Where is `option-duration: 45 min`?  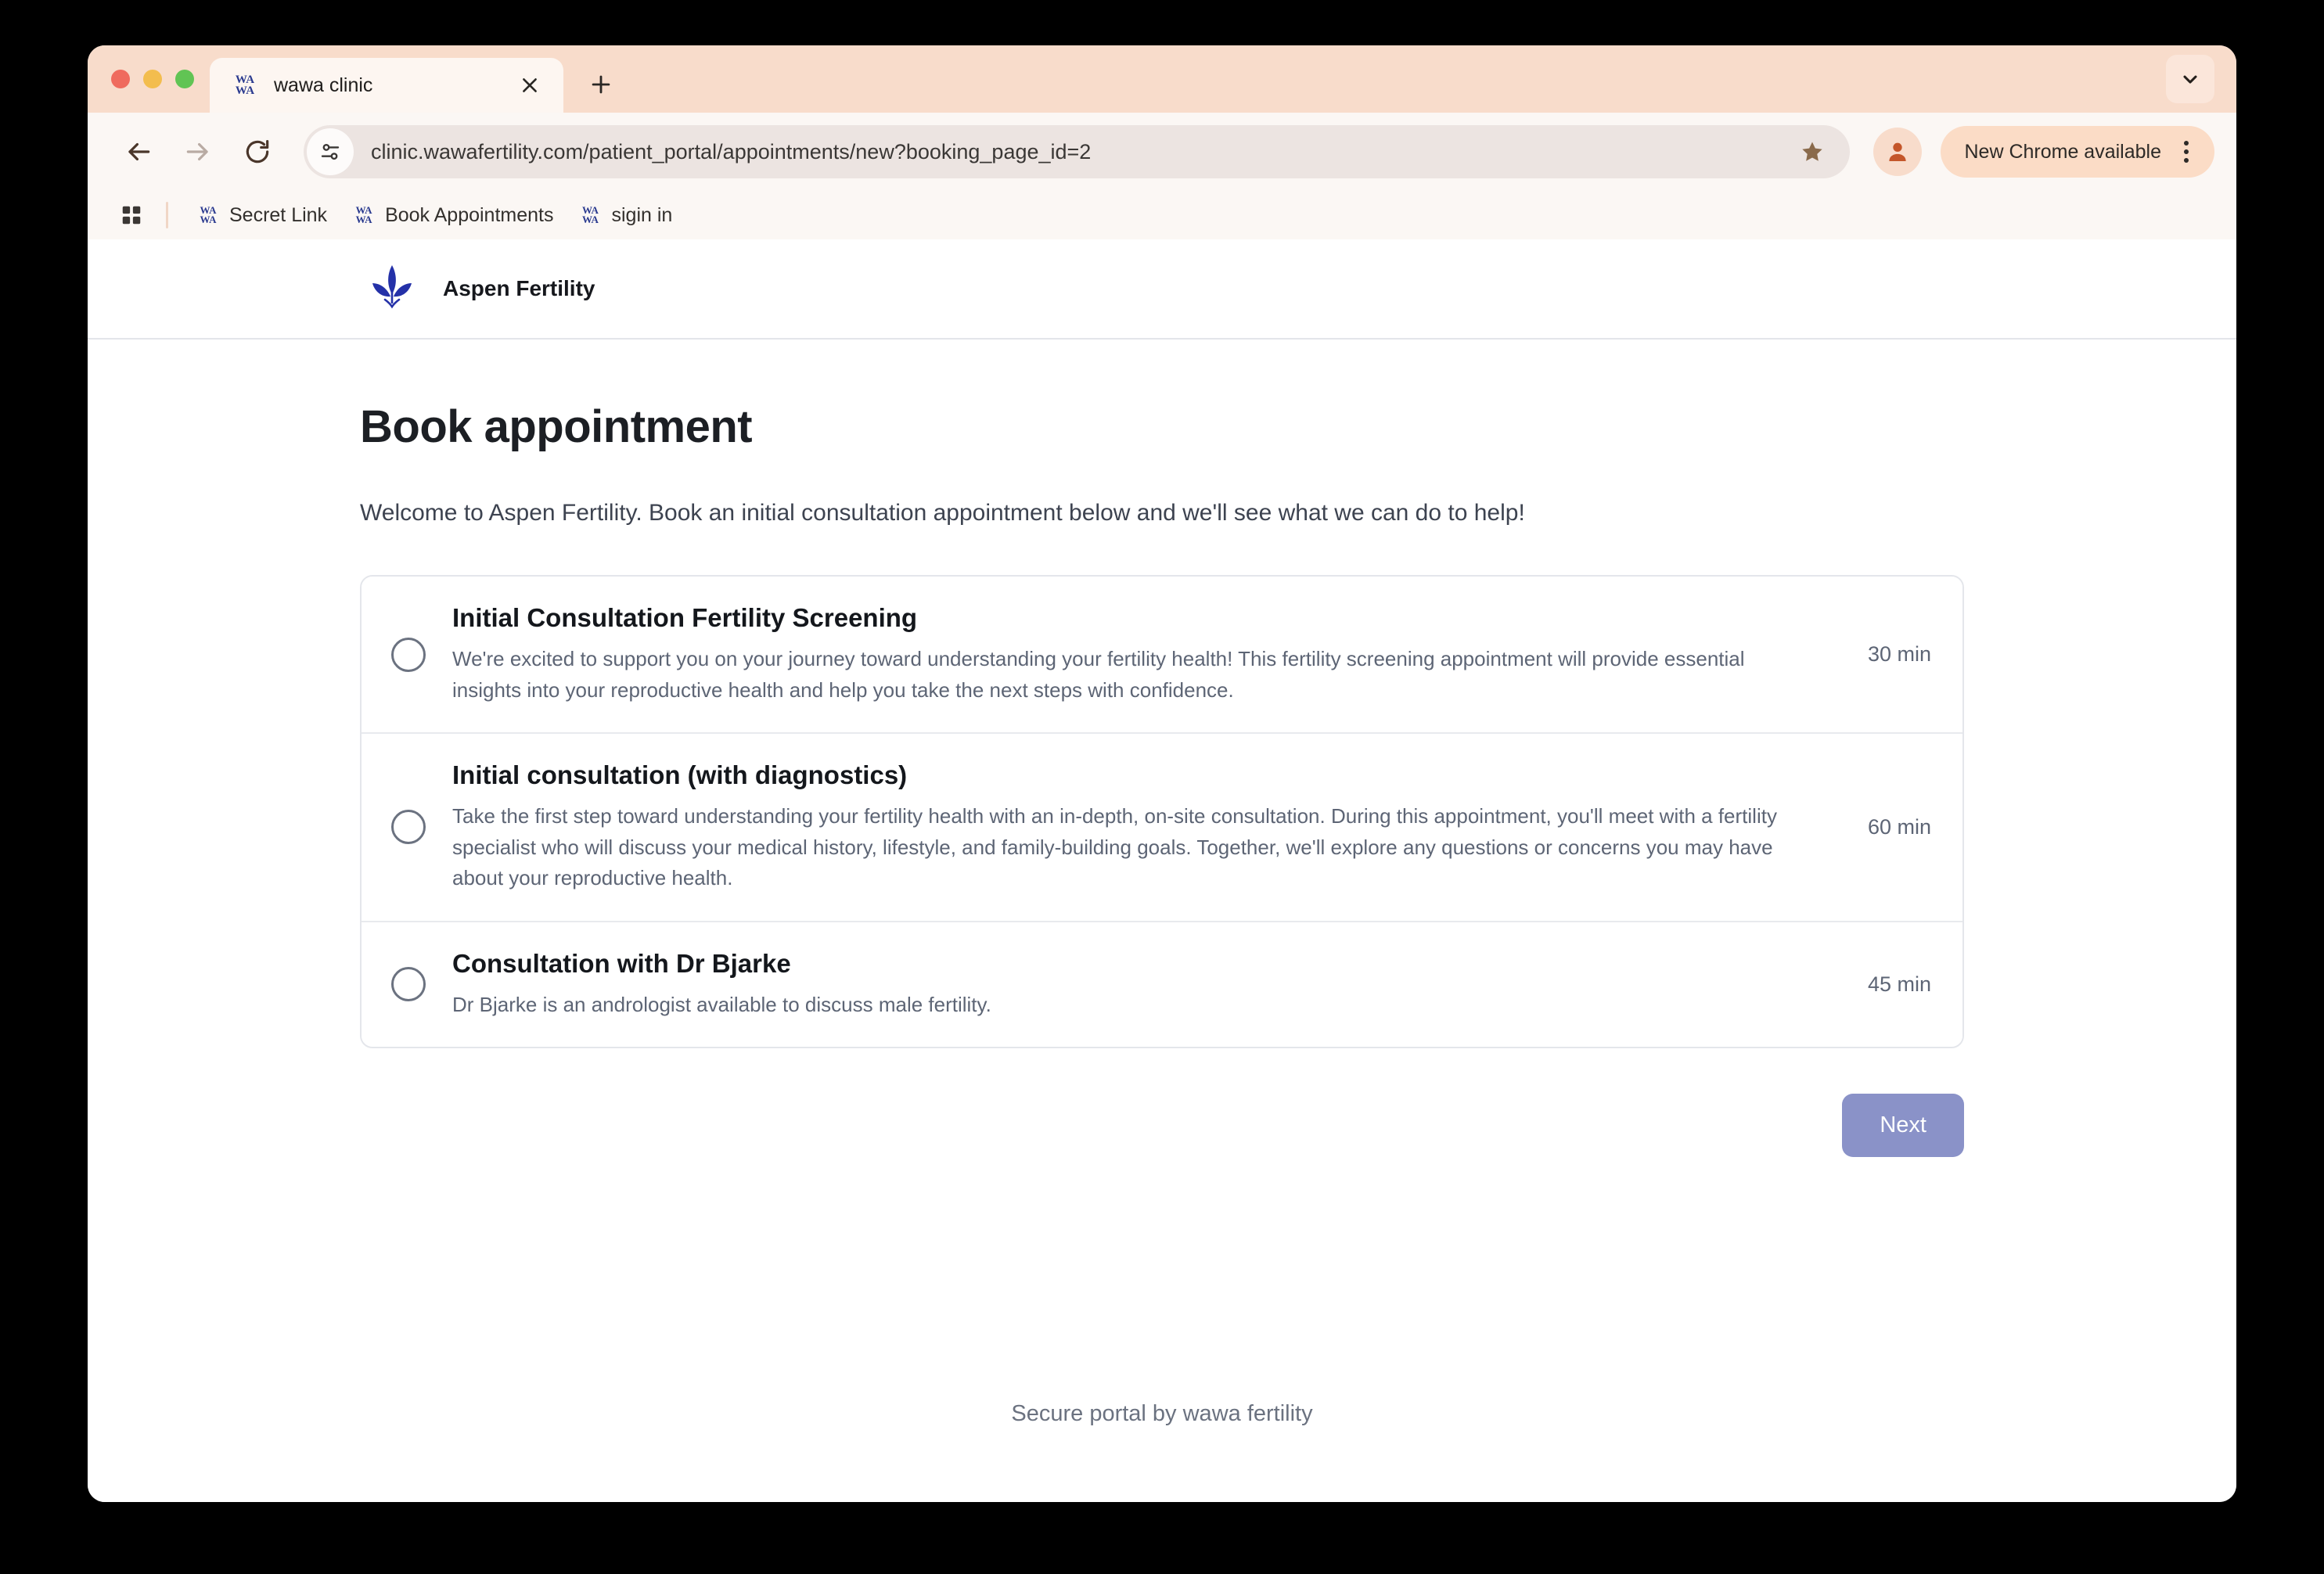 option-duration: 45 min is located at coordinates (1899, 984).